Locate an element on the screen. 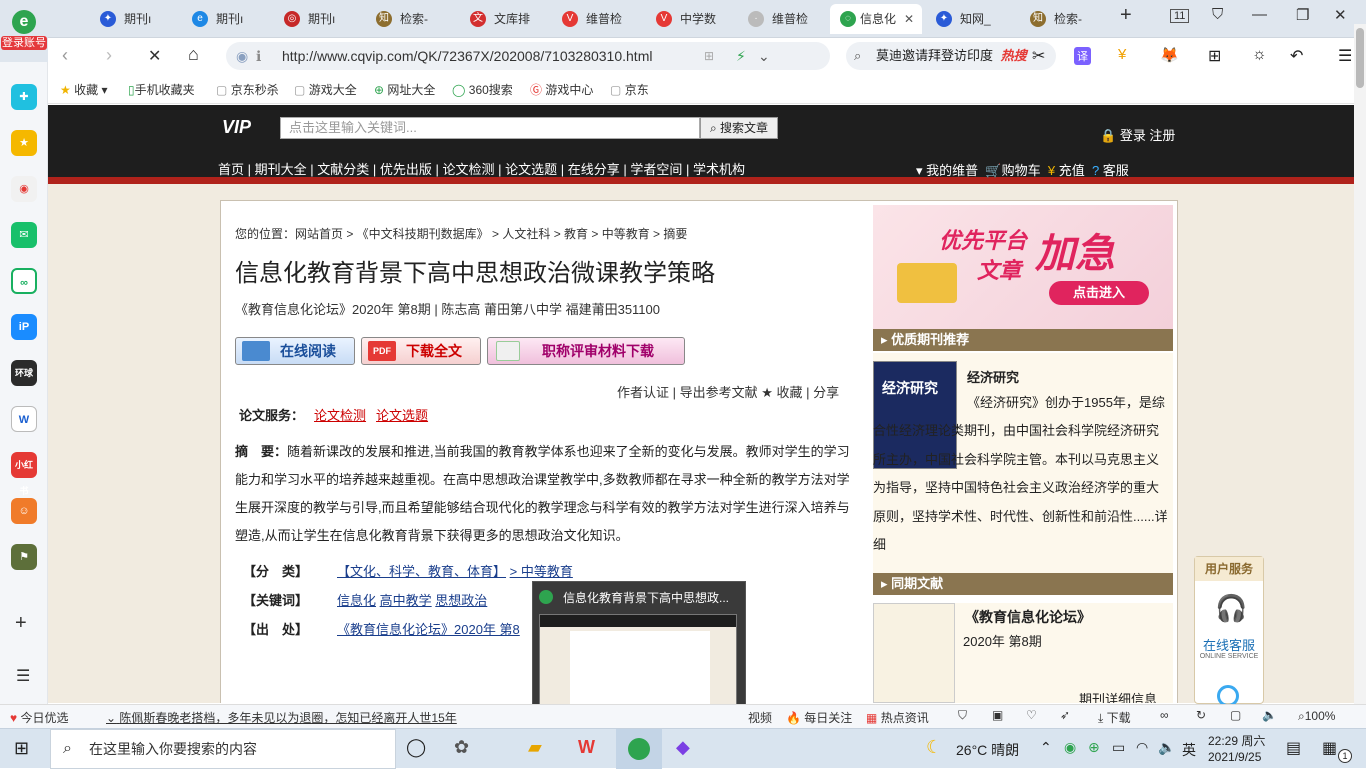  menu-journals: 期刊大全 is located at coordinates (281, 169).